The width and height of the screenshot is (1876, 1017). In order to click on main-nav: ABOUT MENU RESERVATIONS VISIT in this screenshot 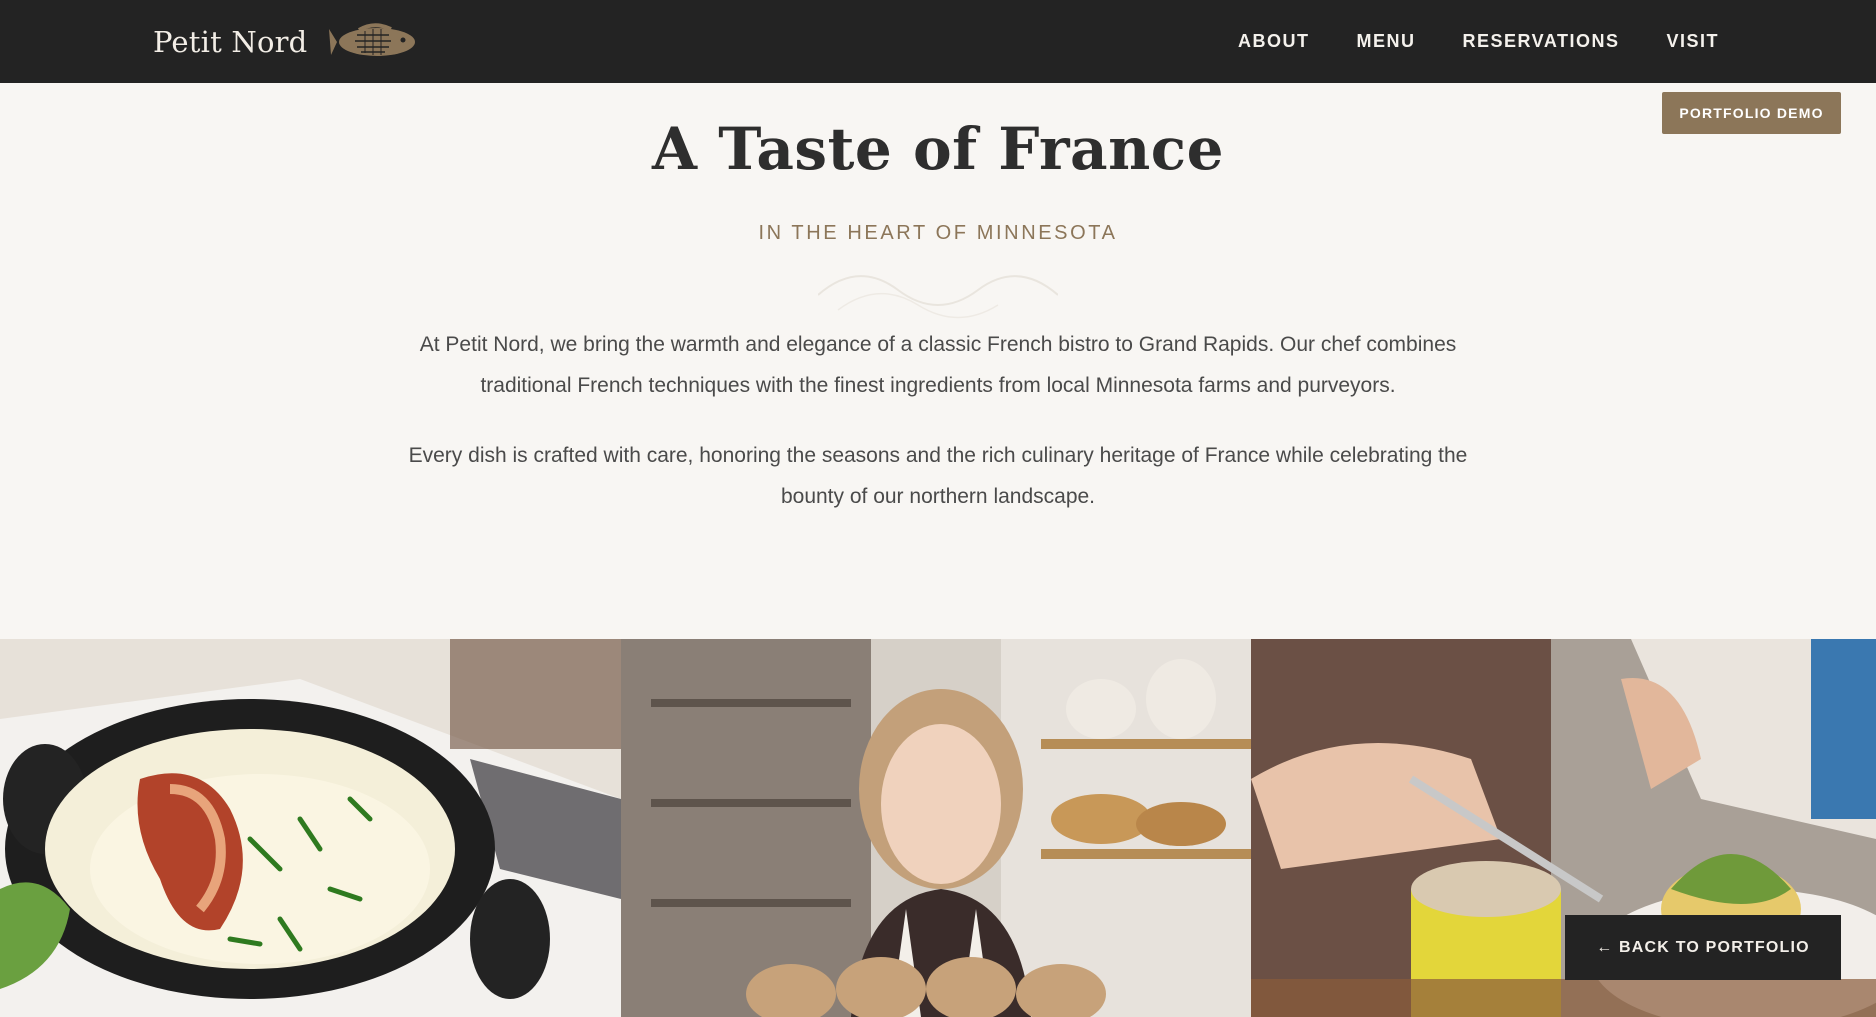, I will do `click(1478, 41)`.